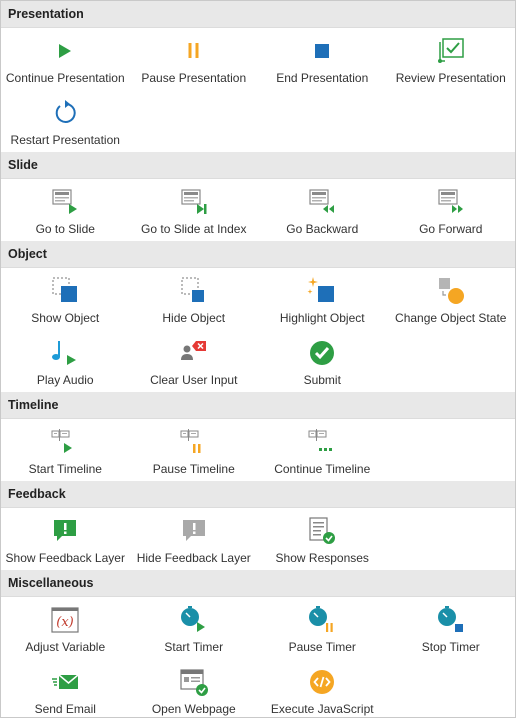  I want to click on action-go-to-slide: Go to Slide, so click(65, 210).